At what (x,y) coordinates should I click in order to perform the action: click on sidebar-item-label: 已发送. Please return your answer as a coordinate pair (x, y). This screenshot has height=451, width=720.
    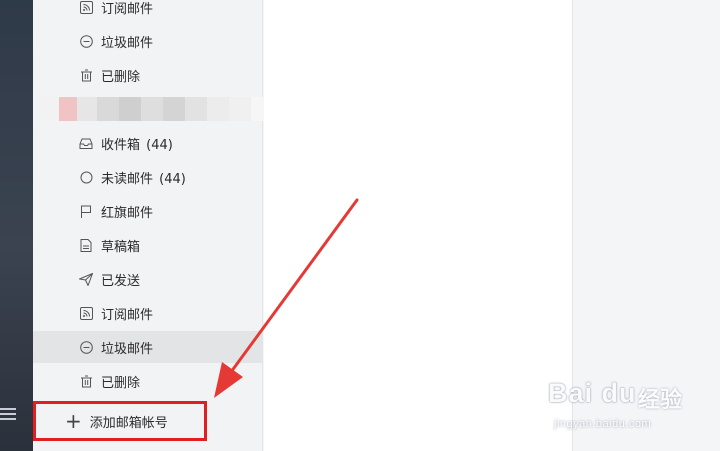
    Looking at the image, I should click on (121, 281).